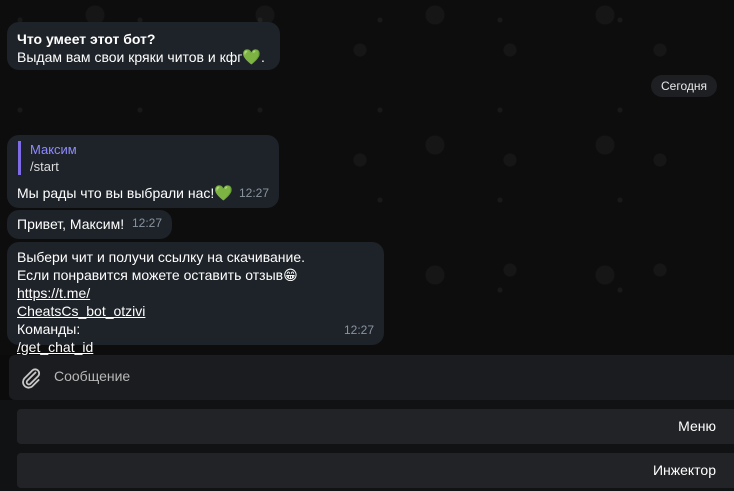 This screenshot has height=491, width=734. I want to click on review-link-continued: CheatsCs_bot_otzivi, so click(81, 311).